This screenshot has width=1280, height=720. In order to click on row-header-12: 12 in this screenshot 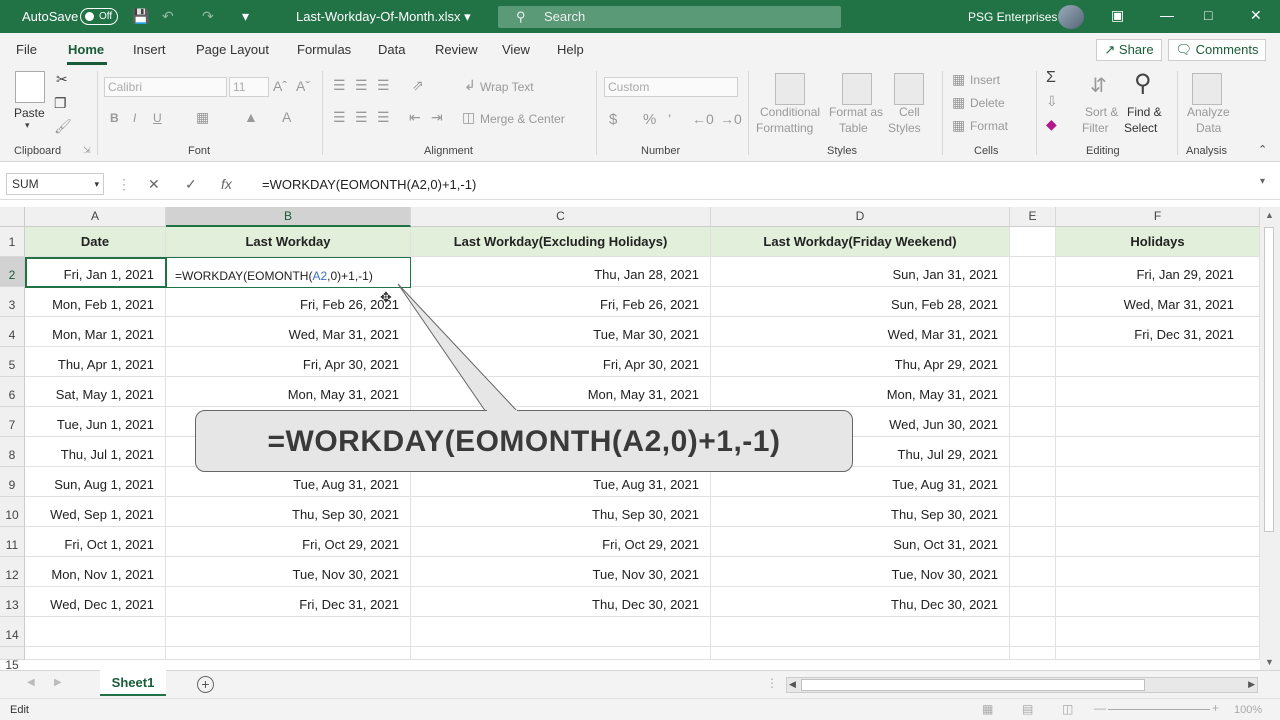, I will do `click(12, 572)`.